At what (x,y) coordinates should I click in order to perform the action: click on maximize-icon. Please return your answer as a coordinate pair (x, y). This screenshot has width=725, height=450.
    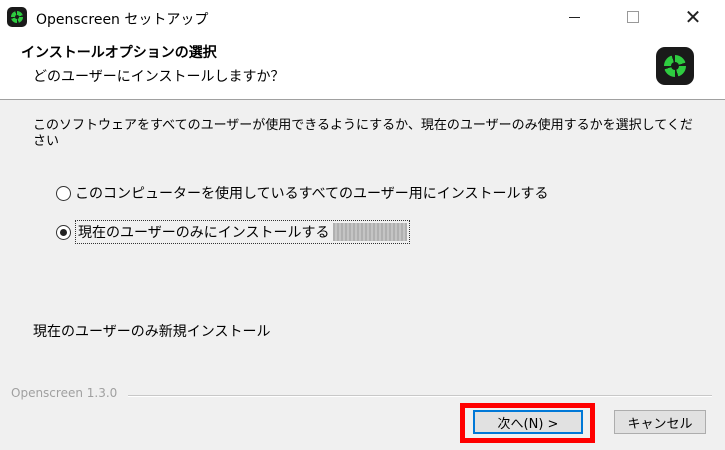
    Looking at the image, I should click on (633, 17).